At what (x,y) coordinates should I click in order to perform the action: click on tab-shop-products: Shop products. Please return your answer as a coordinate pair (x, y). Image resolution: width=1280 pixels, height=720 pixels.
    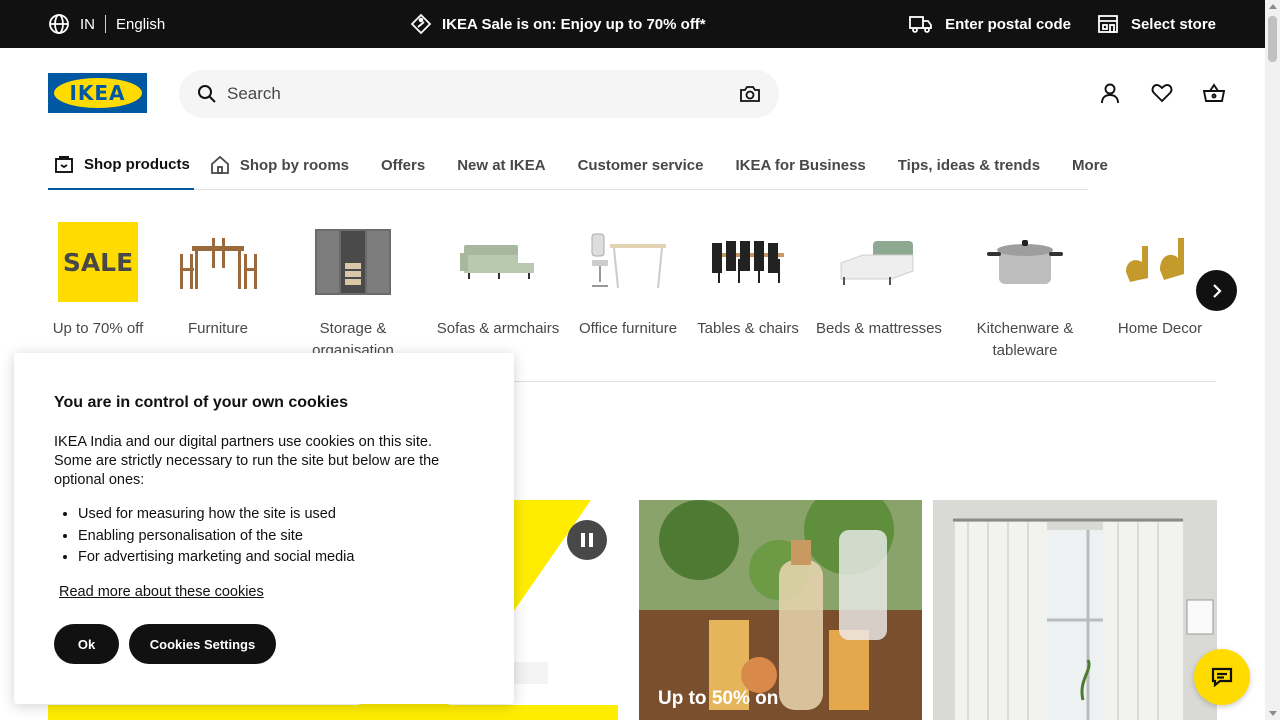
    Looking at the image, I should click on (121, 165).